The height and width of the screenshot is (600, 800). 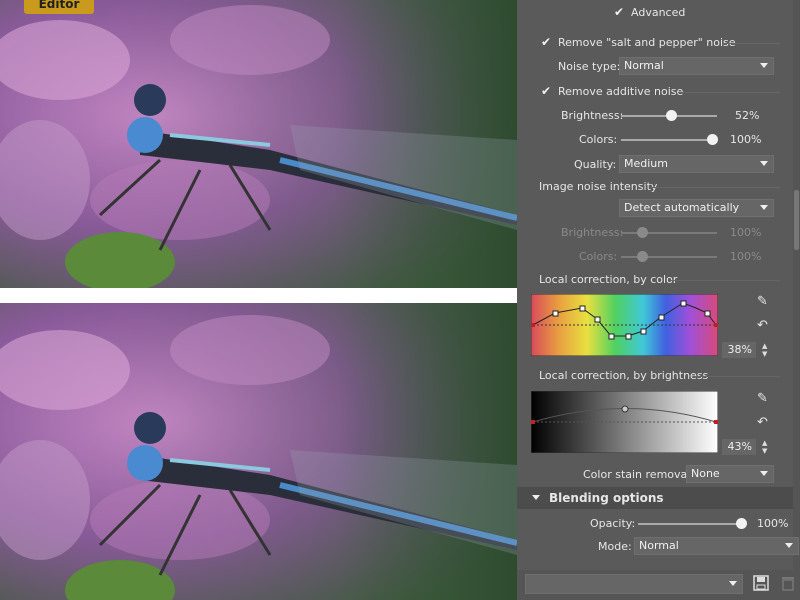 What do you see at coordinates (696, 66) in the screenshot?
I see `noise-type-dropdown: Normal` at bounding box center [696, 66].